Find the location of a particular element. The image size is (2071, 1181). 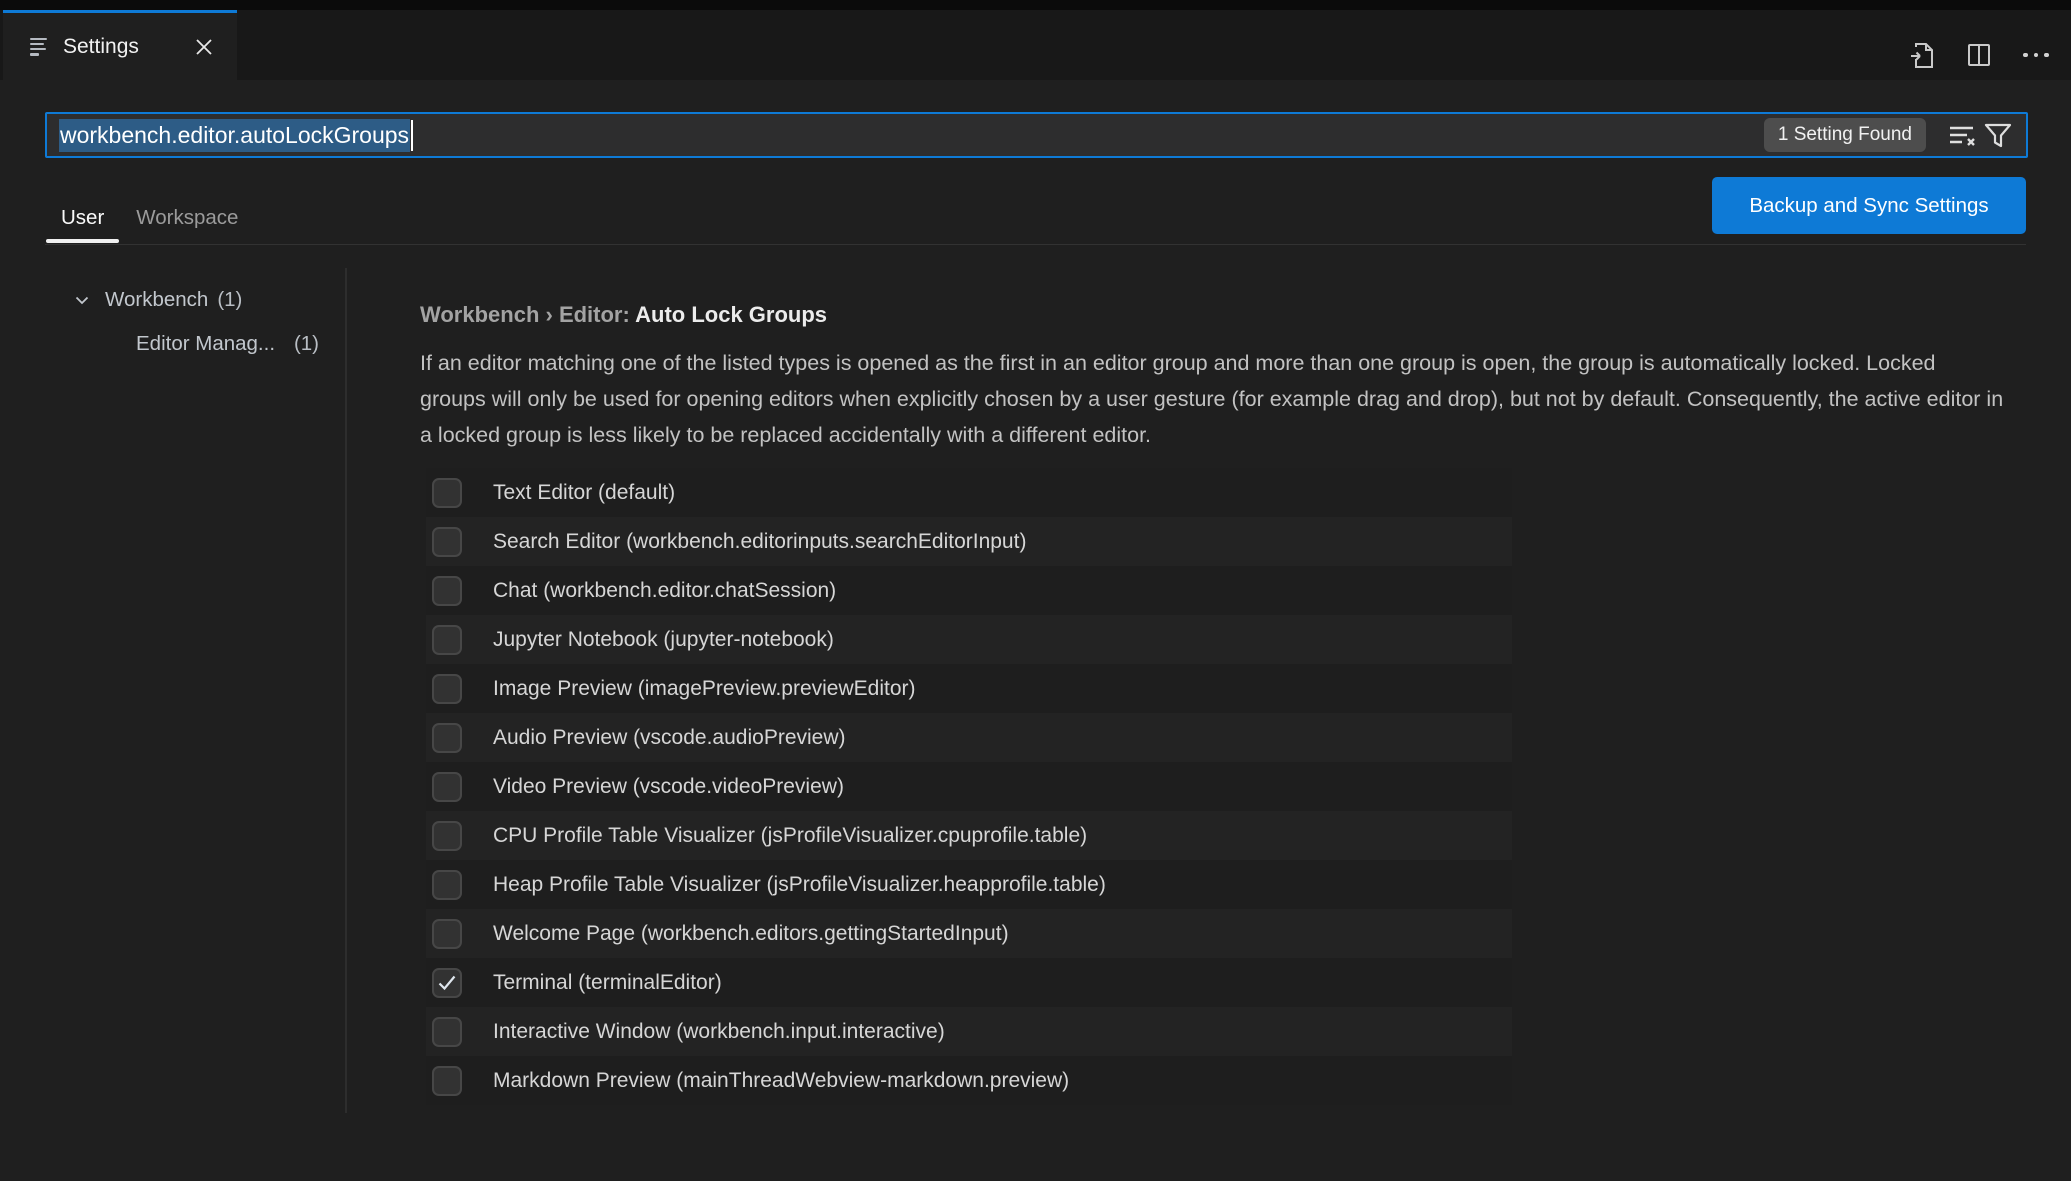

results-count-badge: 1 Setting Found is located at coordinates (1844, 135).